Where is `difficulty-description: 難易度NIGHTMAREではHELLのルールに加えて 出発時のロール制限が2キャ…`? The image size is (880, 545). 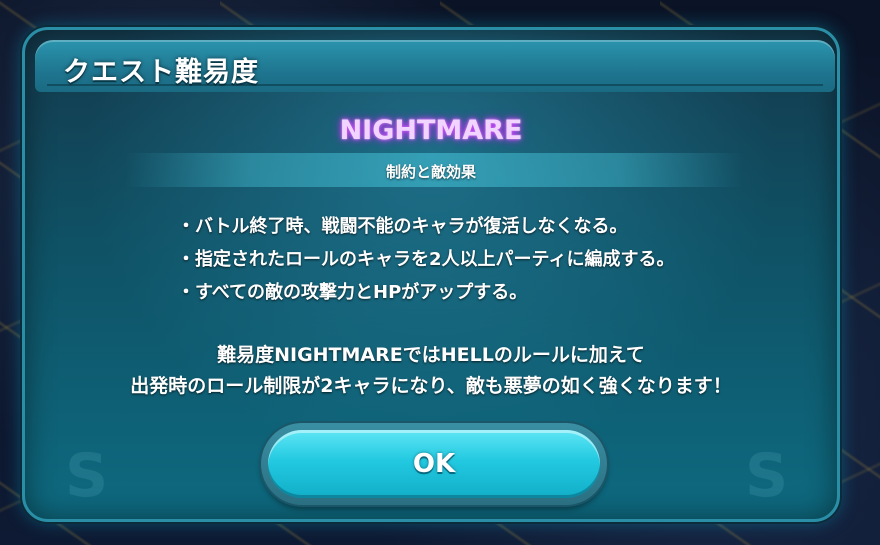
difficulty-description: 難易度NIGHTMAREではHELLのルールに加えて 出発時のロール制限が2キャ… is located at coordinates (431, 371).